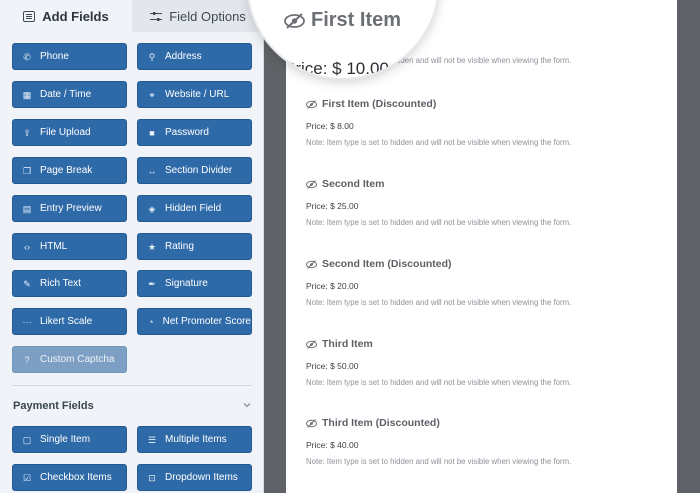  Describe the element at coordinates (60, 283) in the screenshot. I see `field-label: Rich Text` at that location.